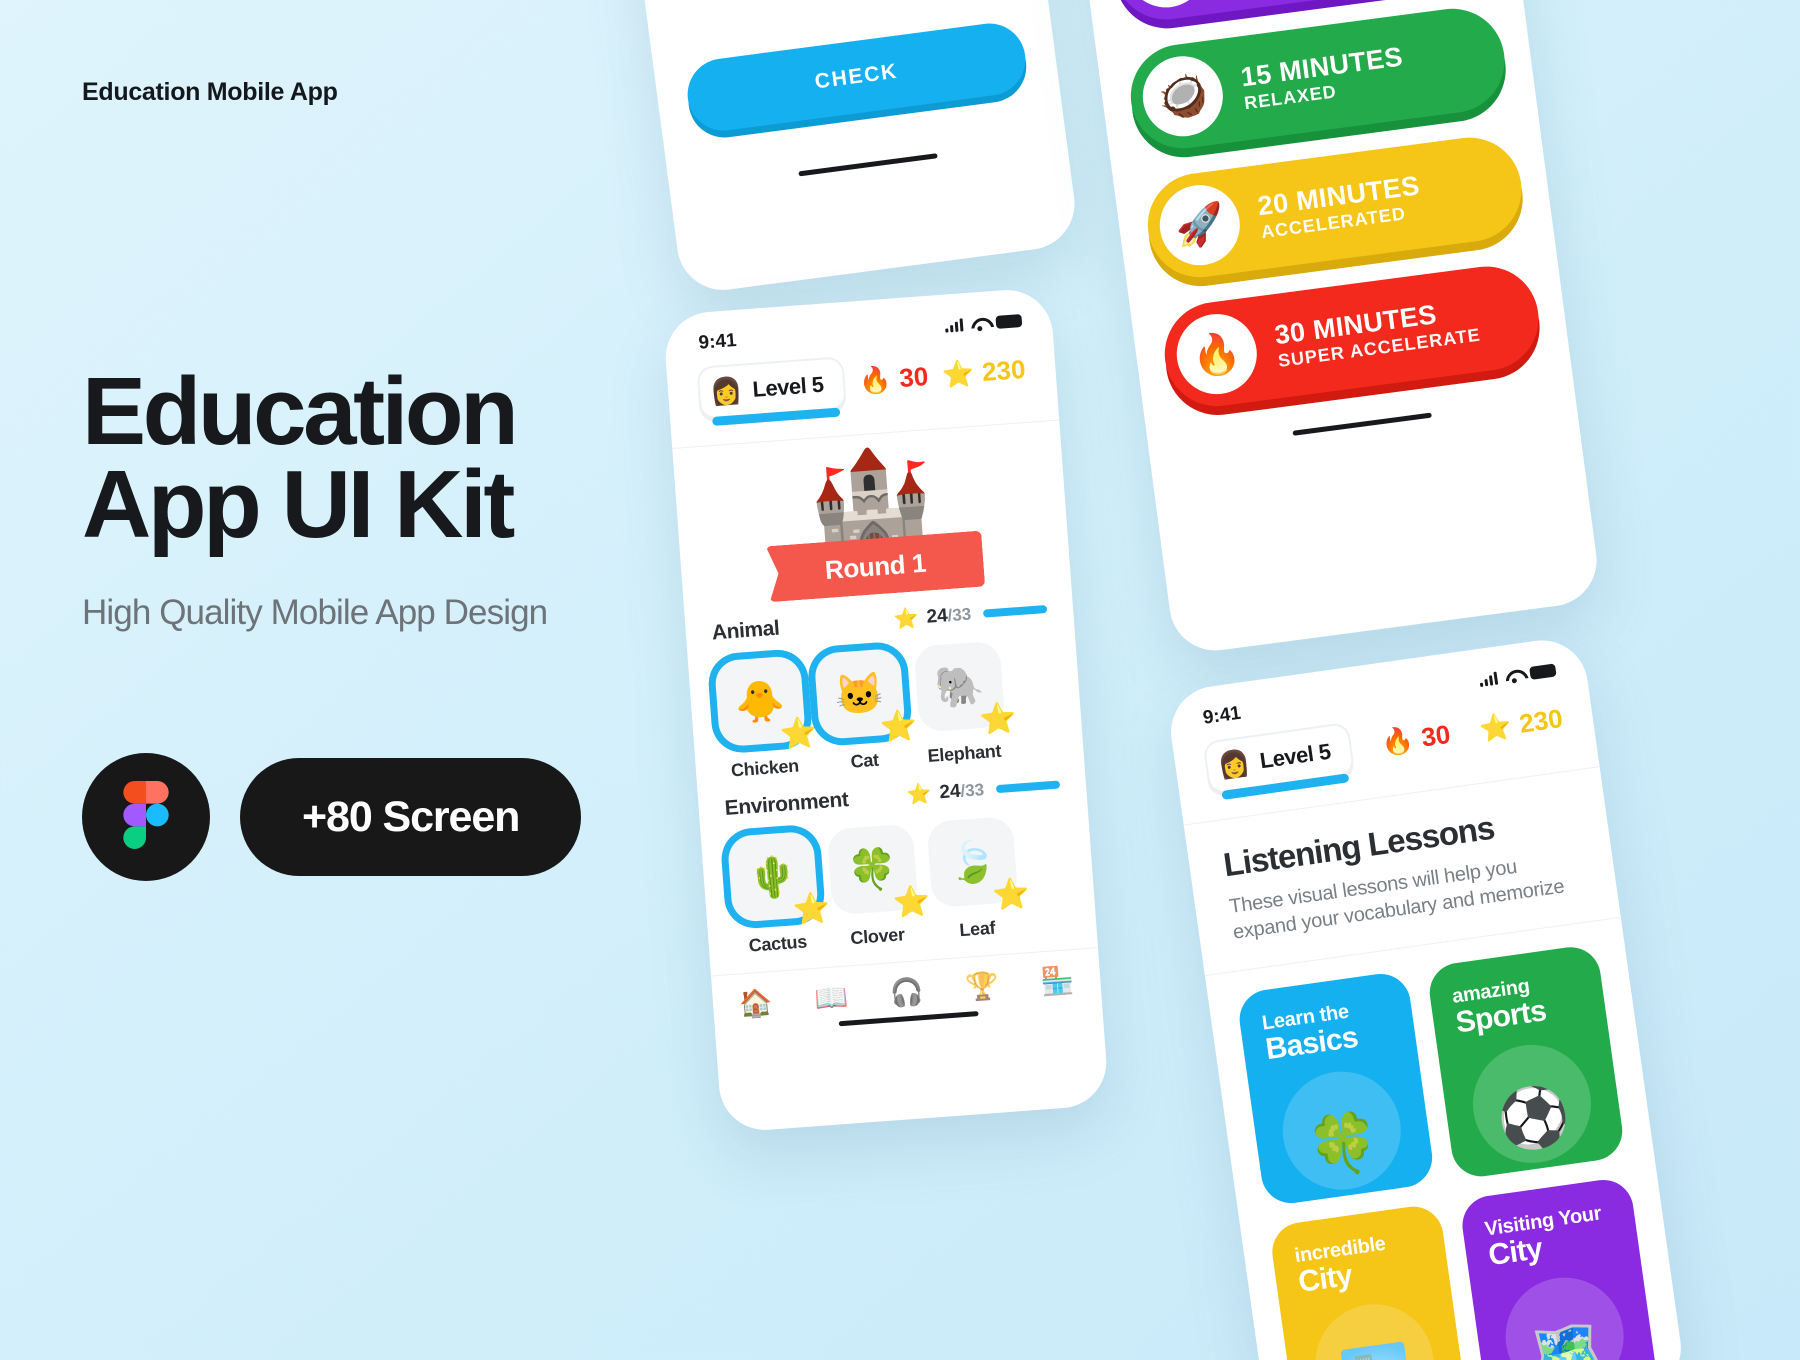  I want to click on title-line-2: App UI Kit, so click(298, 505).